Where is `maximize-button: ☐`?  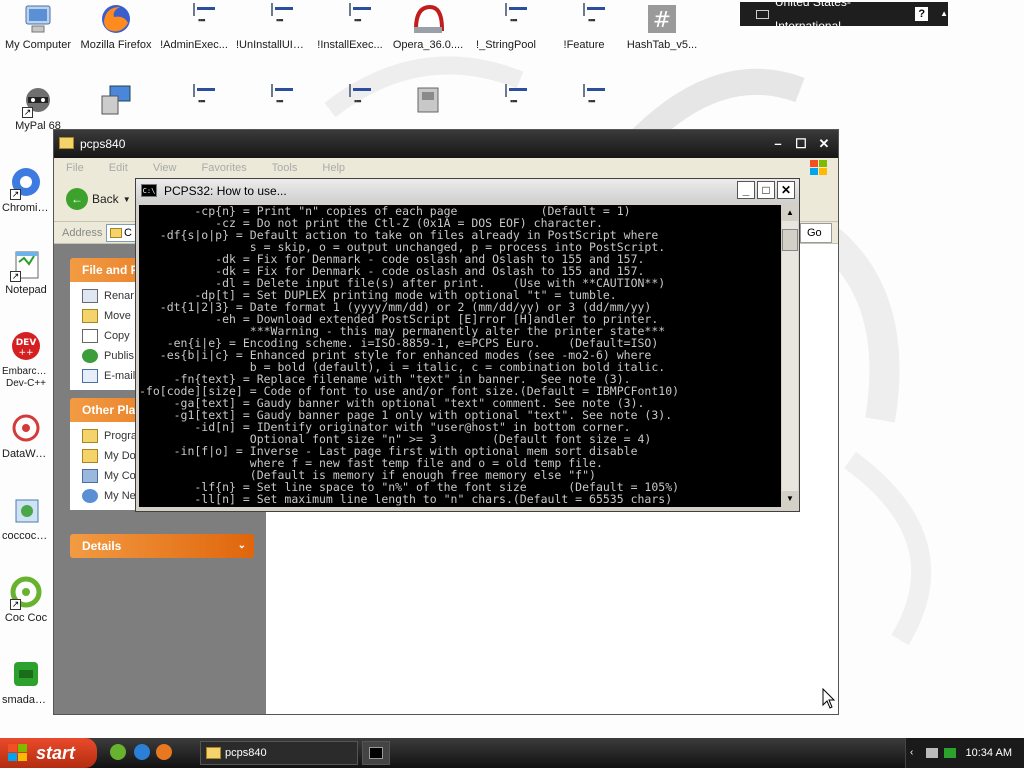 maximize-button: ☐ is located at coordinates (801, 144).